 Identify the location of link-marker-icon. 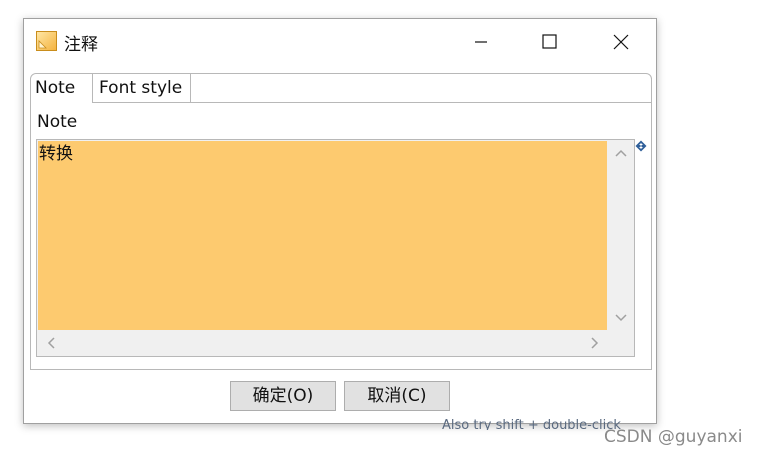
(641, 146).